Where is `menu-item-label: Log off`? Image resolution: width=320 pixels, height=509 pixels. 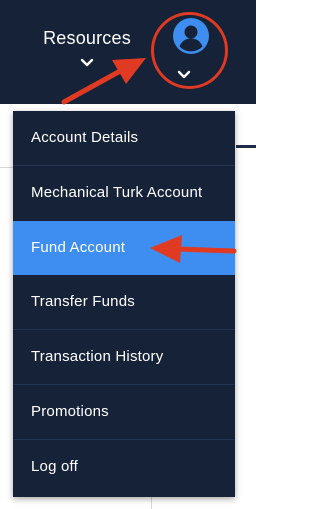 menu-item-label: Log off is located at coordinates (55, 466).